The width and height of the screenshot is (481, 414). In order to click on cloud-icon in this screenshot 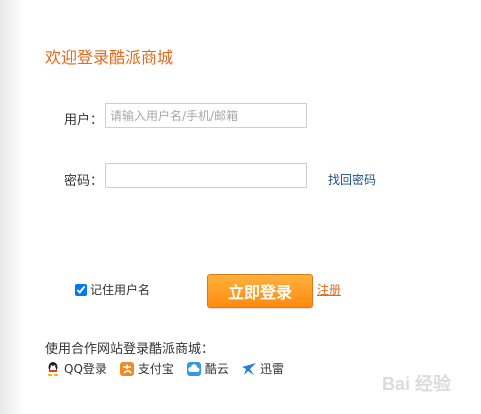, I will do `click(193, 368)`.